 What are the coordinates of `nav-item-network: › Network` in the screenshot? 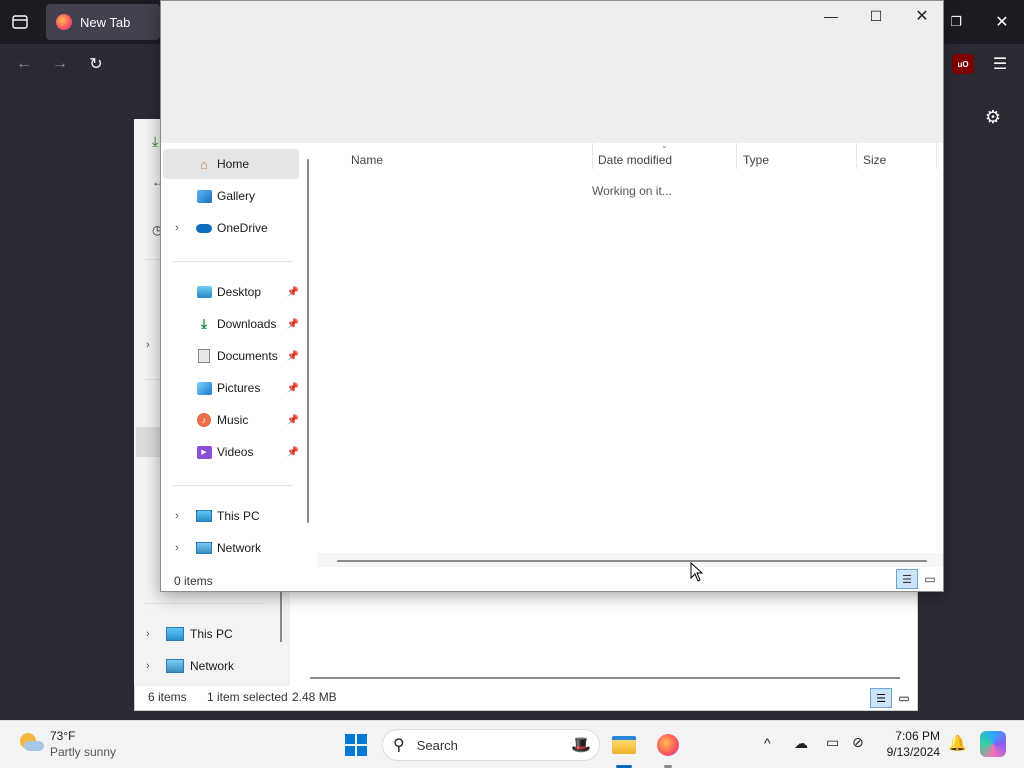 It's located at (231, 548).